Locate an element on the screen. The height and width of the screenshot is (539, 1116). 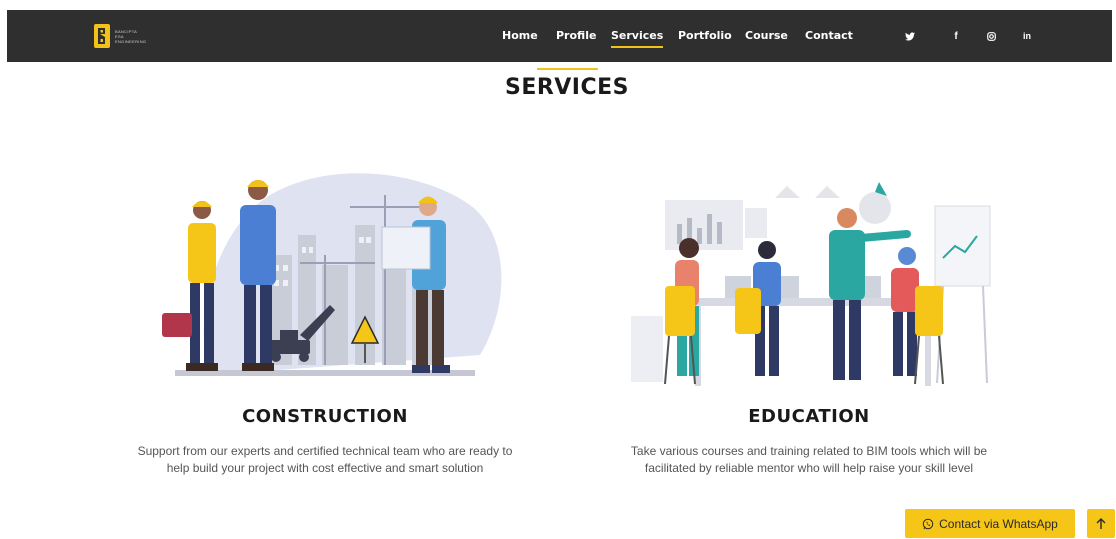
construction-workers-illustration is located at coordinates (332, 274).